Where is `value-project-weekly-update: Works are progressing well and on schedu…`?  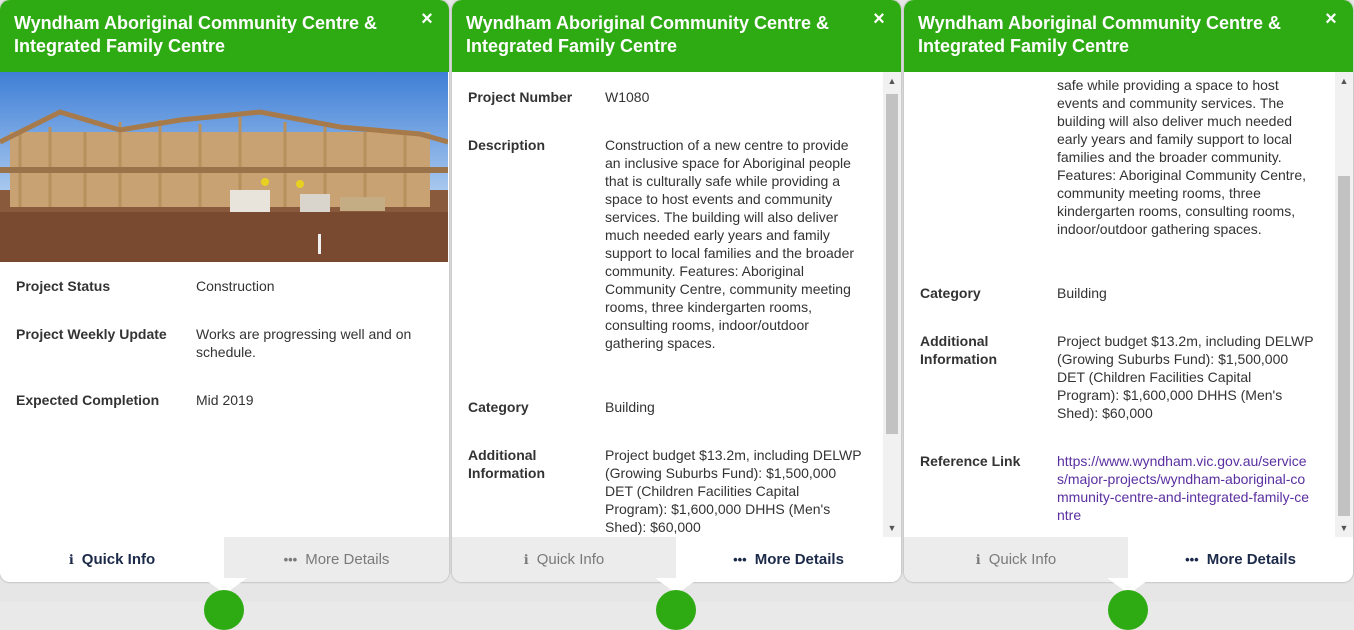
value-project-weekly-update: Works are progressing well and on schedu… is located at coordinates (304, 343).